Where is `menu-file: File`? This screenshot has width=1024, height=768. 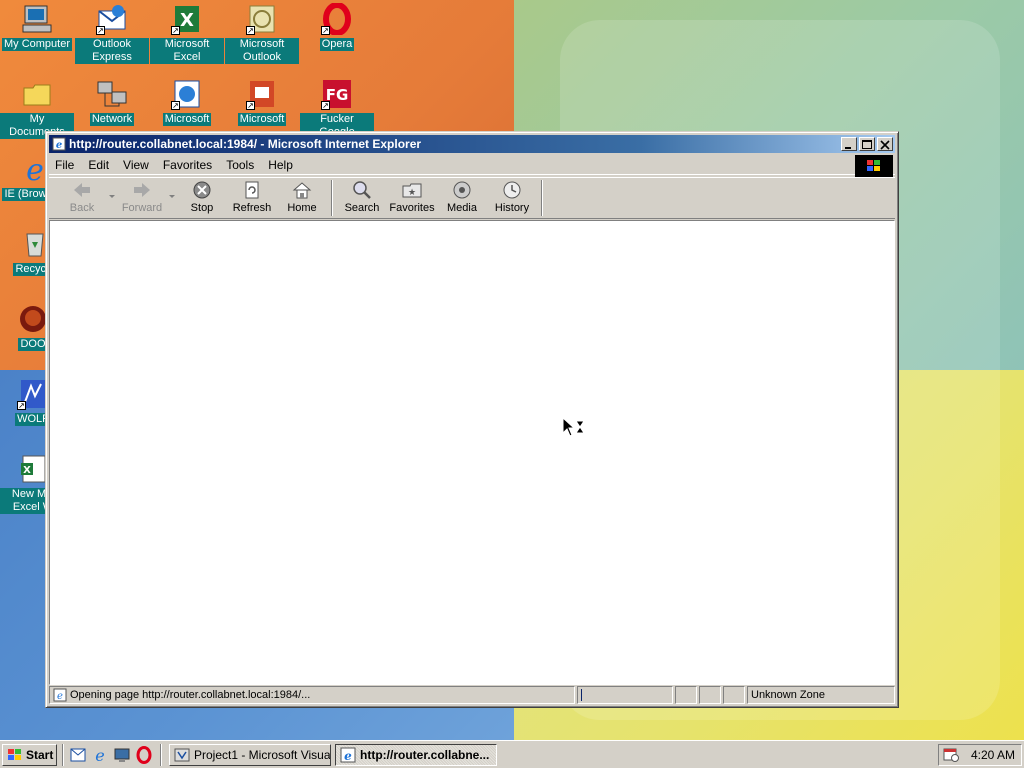 menu-file: File is located at coordinates (64, 165).